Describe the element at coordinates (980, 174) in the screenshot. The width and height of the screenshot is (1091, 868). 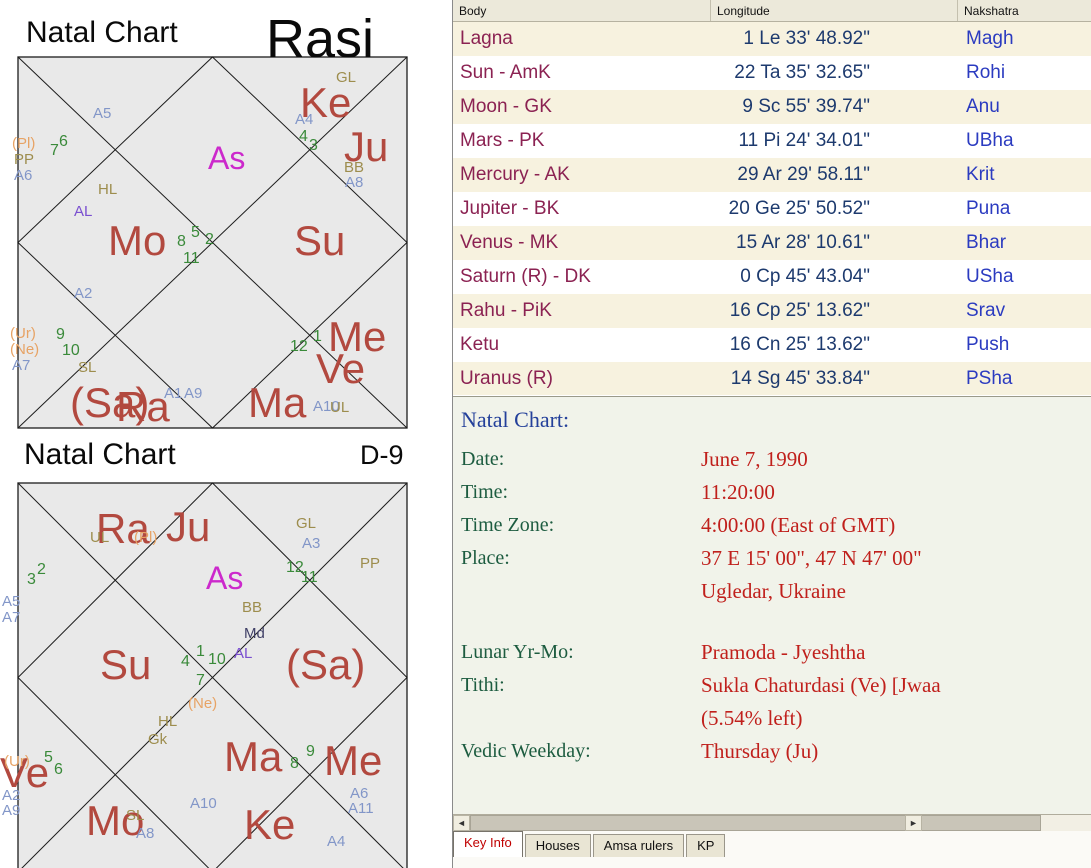
I see `nakshatra-cell: Krit` at that location.